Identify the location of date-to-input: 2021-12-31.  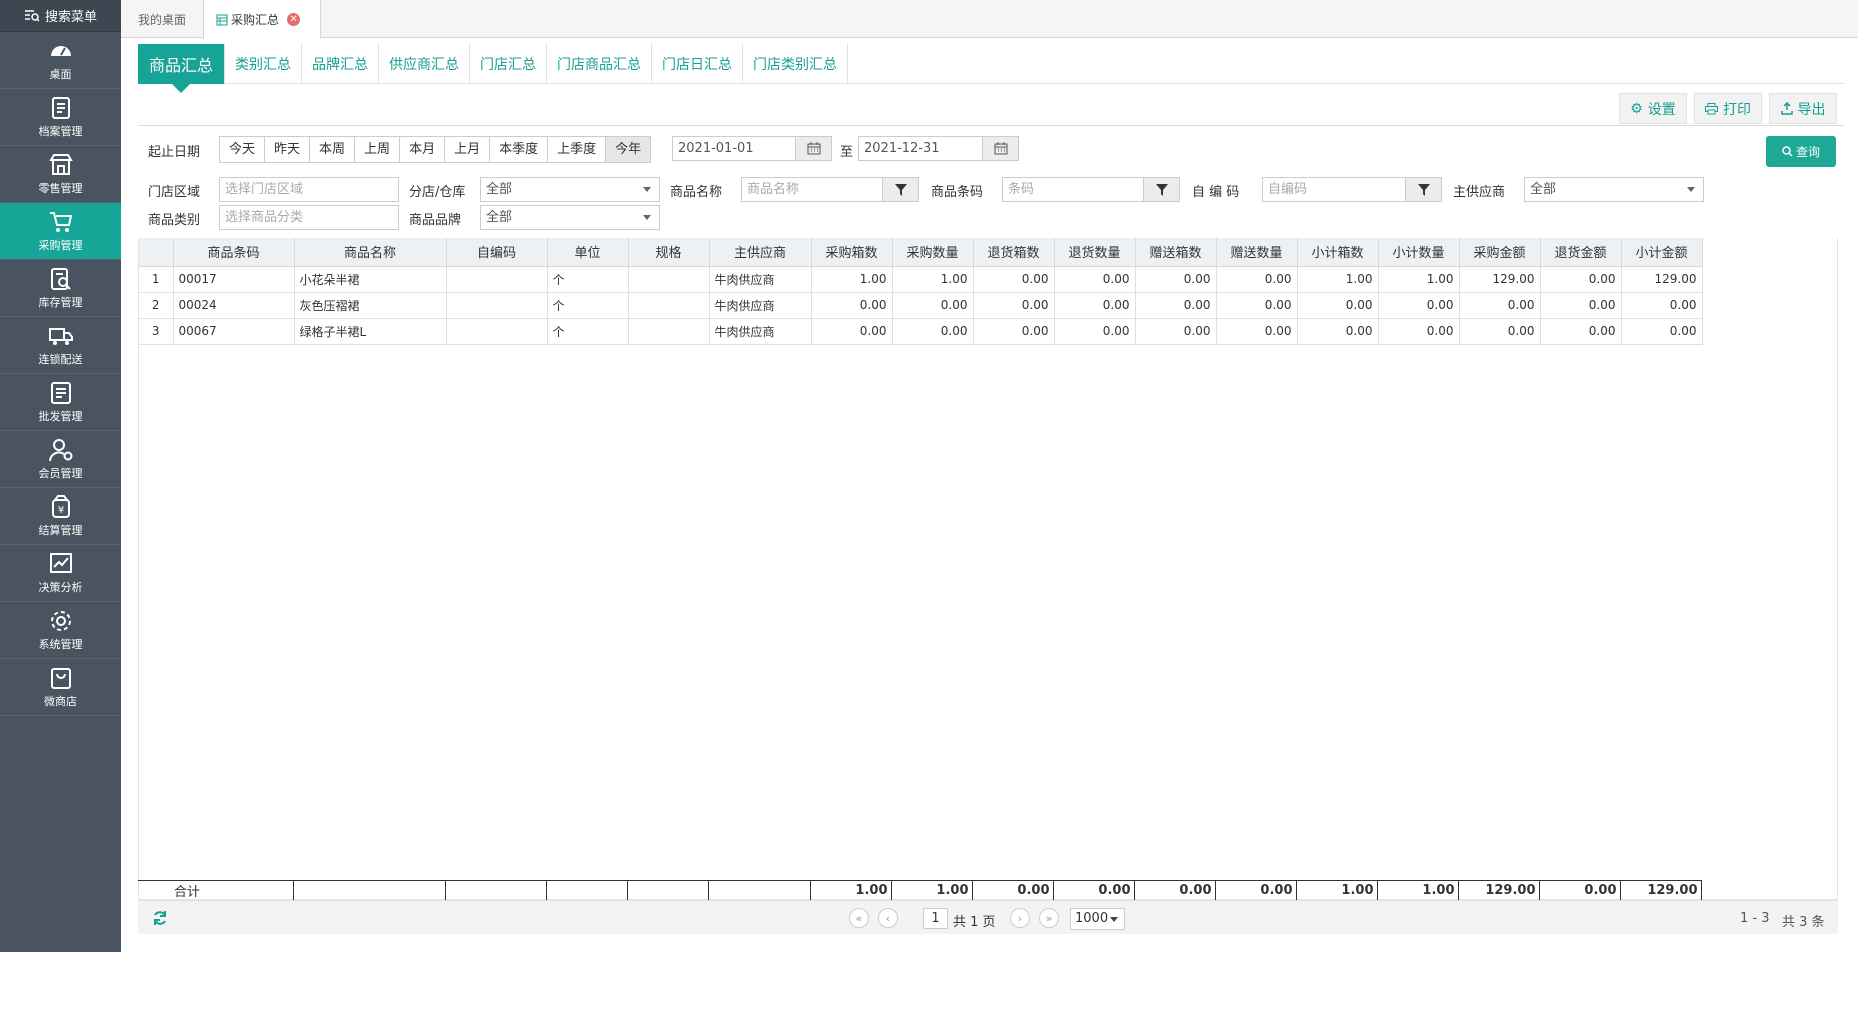
(938, 148).